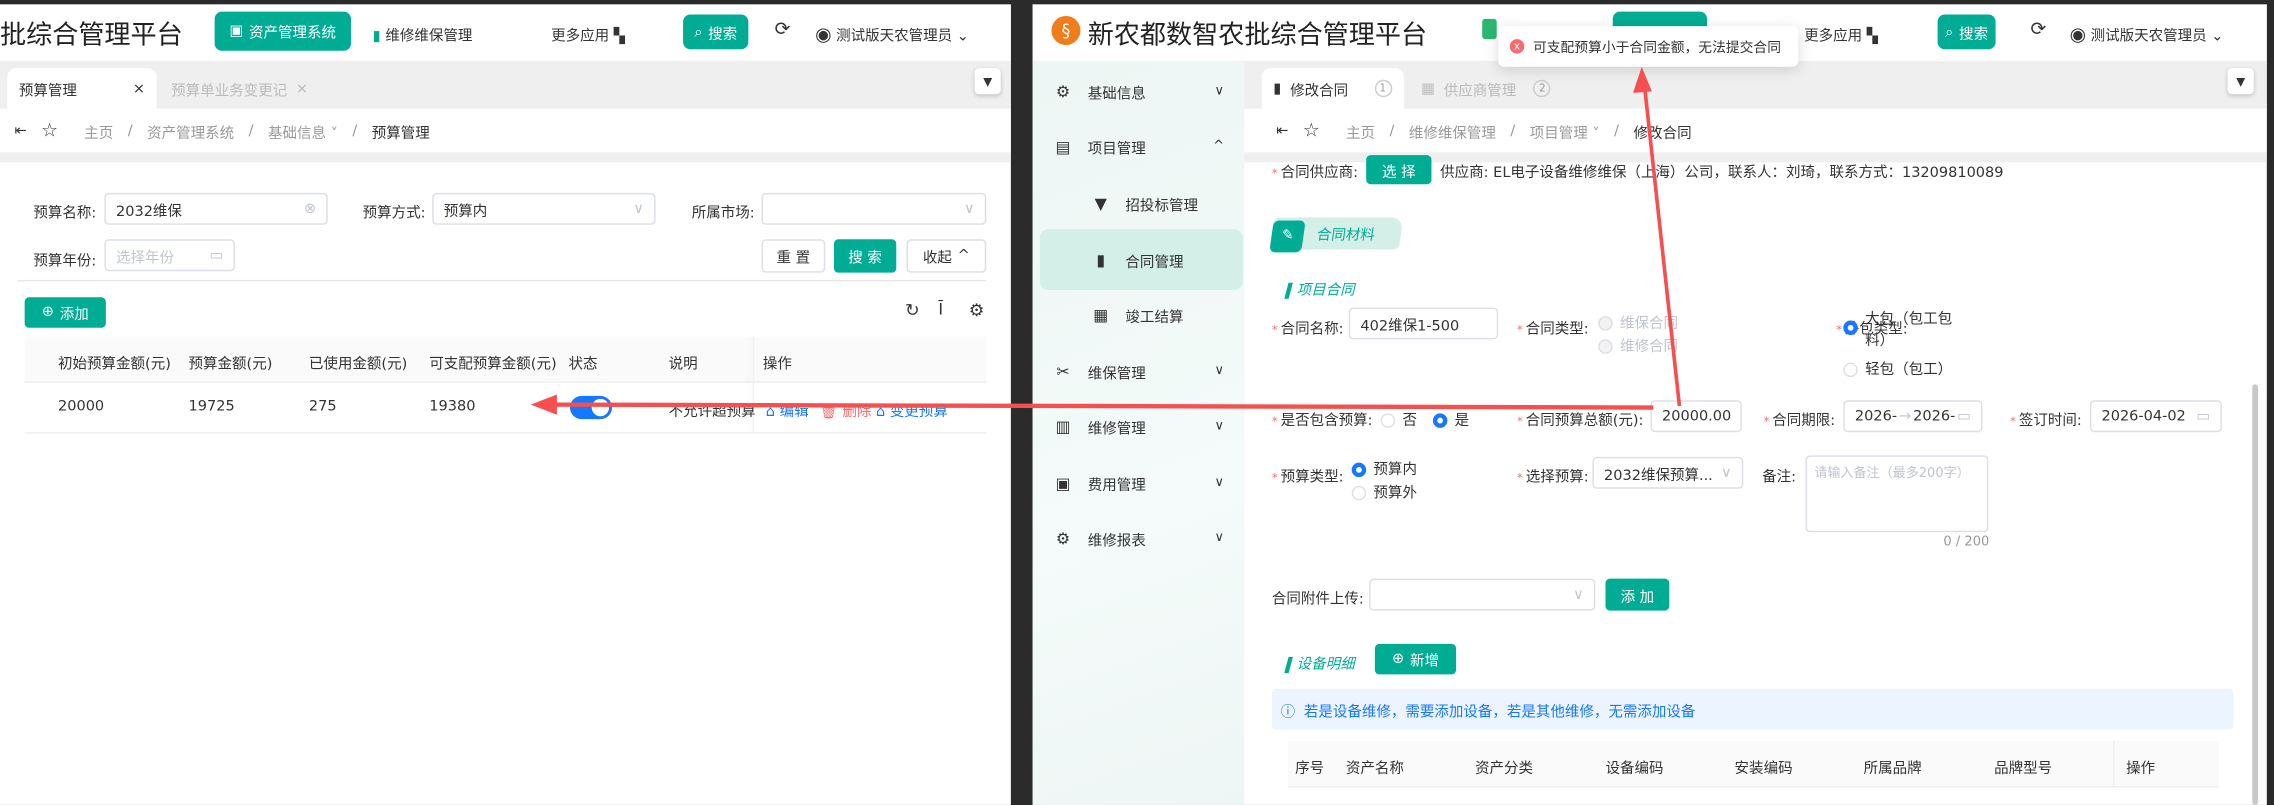  I want to click on arrowhead-up, so click(1642, 79).